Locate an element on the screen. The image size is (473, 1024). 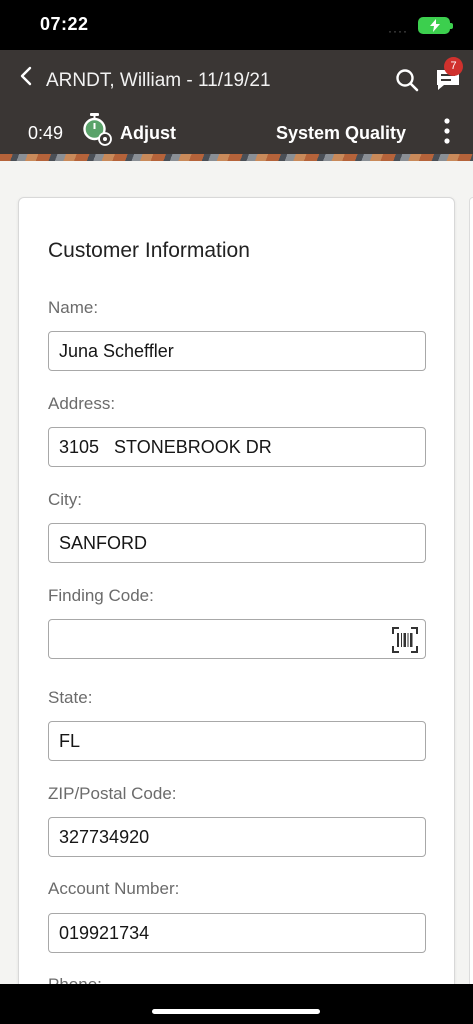
bottom-bar is located at coordinates (236, 1004).